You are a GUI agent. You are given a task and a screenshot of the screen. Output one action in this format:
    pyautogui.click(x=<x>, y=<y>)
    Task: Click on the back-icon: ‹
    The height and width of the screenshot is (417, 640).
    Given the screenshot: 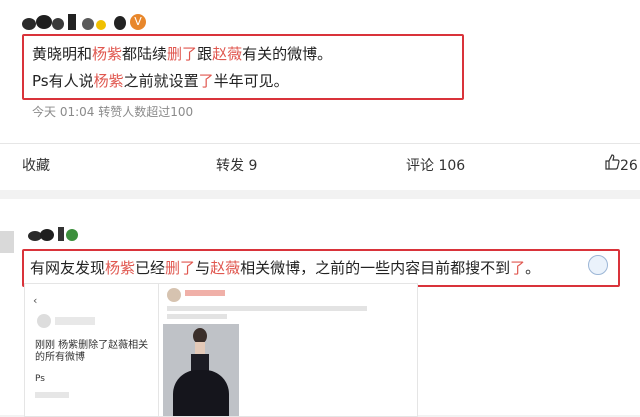 What is the action you would take?
    pyautogui.click(x=35, y=300)
    